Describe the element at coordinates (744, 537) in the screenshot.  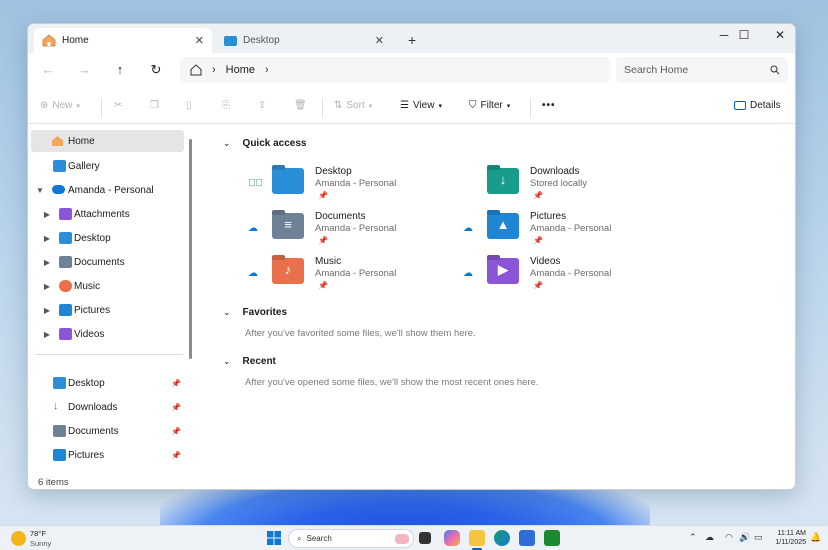
I see `volume-icon: 🔊` at that location.